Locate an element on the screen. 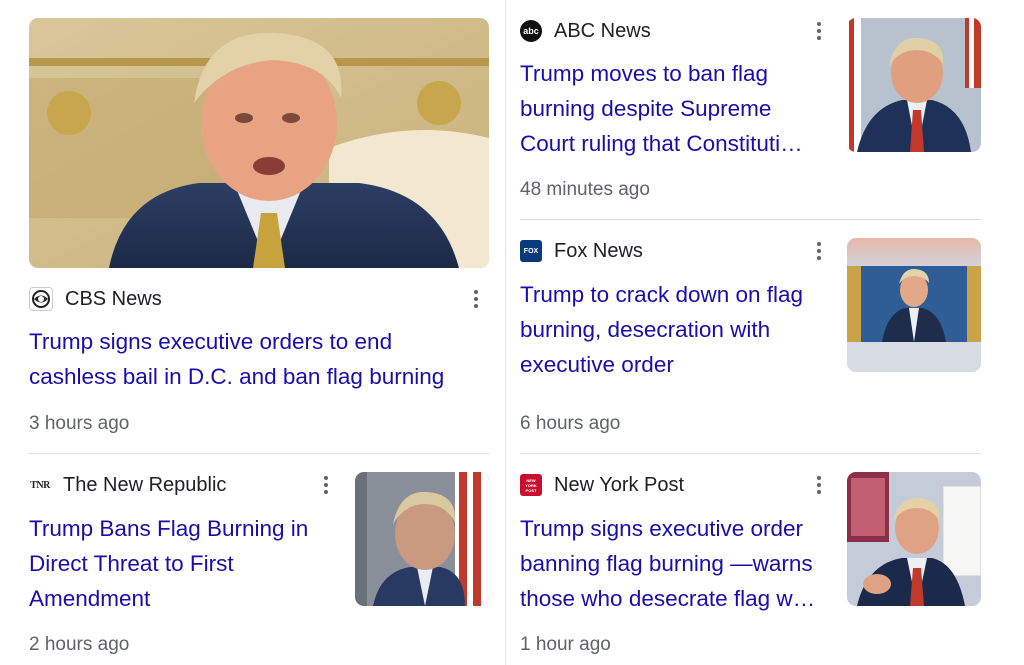  column-divider is located at coordinates (505, 332).